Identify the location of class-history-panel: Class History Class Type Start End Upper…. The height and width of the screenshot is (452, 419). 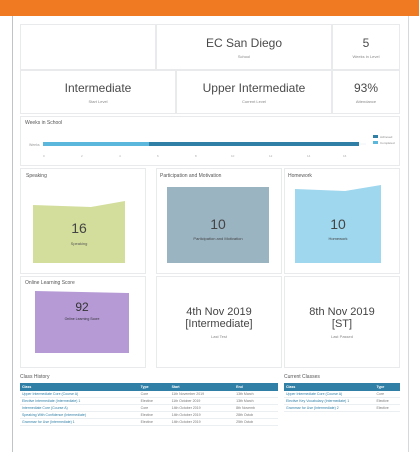
(149, 411).